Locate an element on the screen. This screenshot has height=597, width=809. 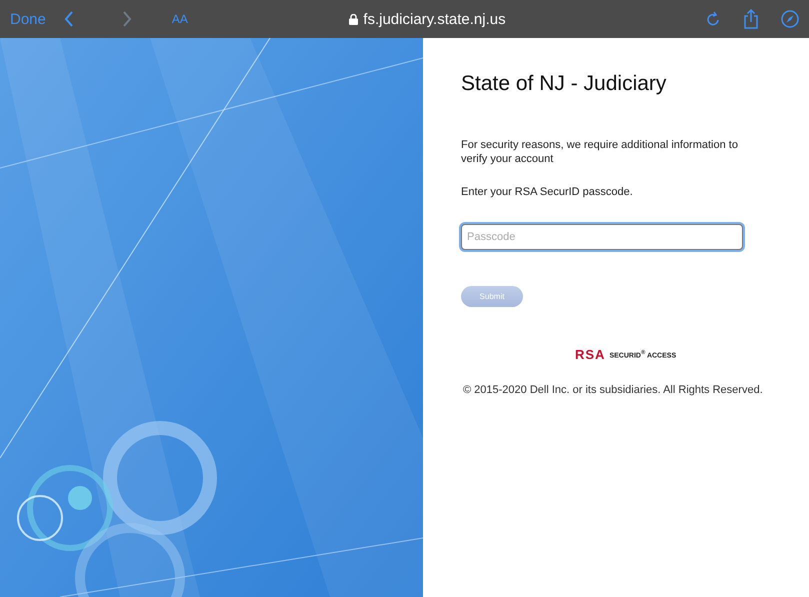
lock-icon is located at coordinates (353, 19).